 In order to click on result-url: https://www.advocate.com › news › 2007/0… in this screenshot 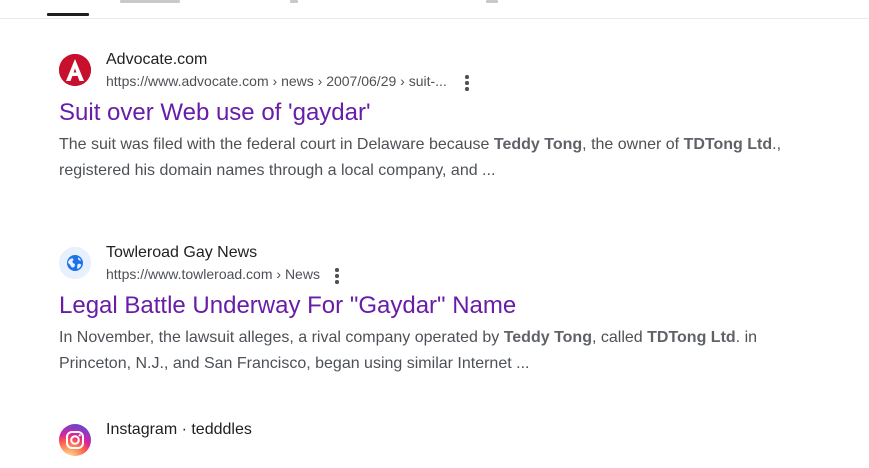, I will do `click(276, 81)`.